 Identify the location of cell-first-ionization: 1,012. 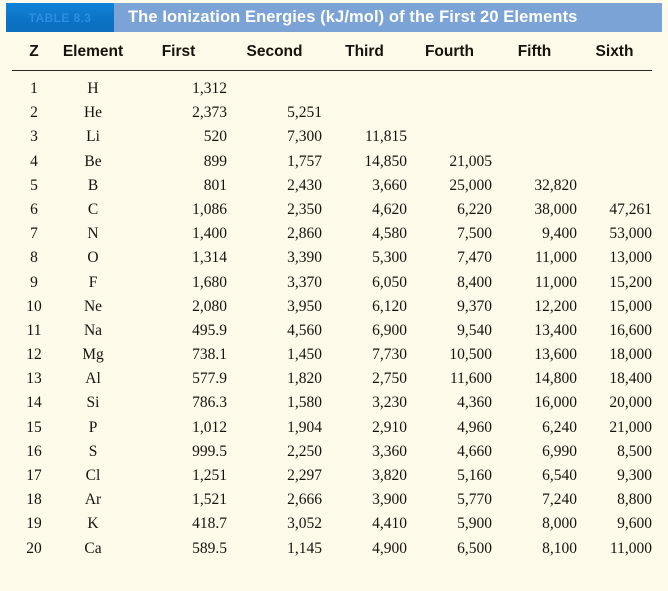
(209, 427).